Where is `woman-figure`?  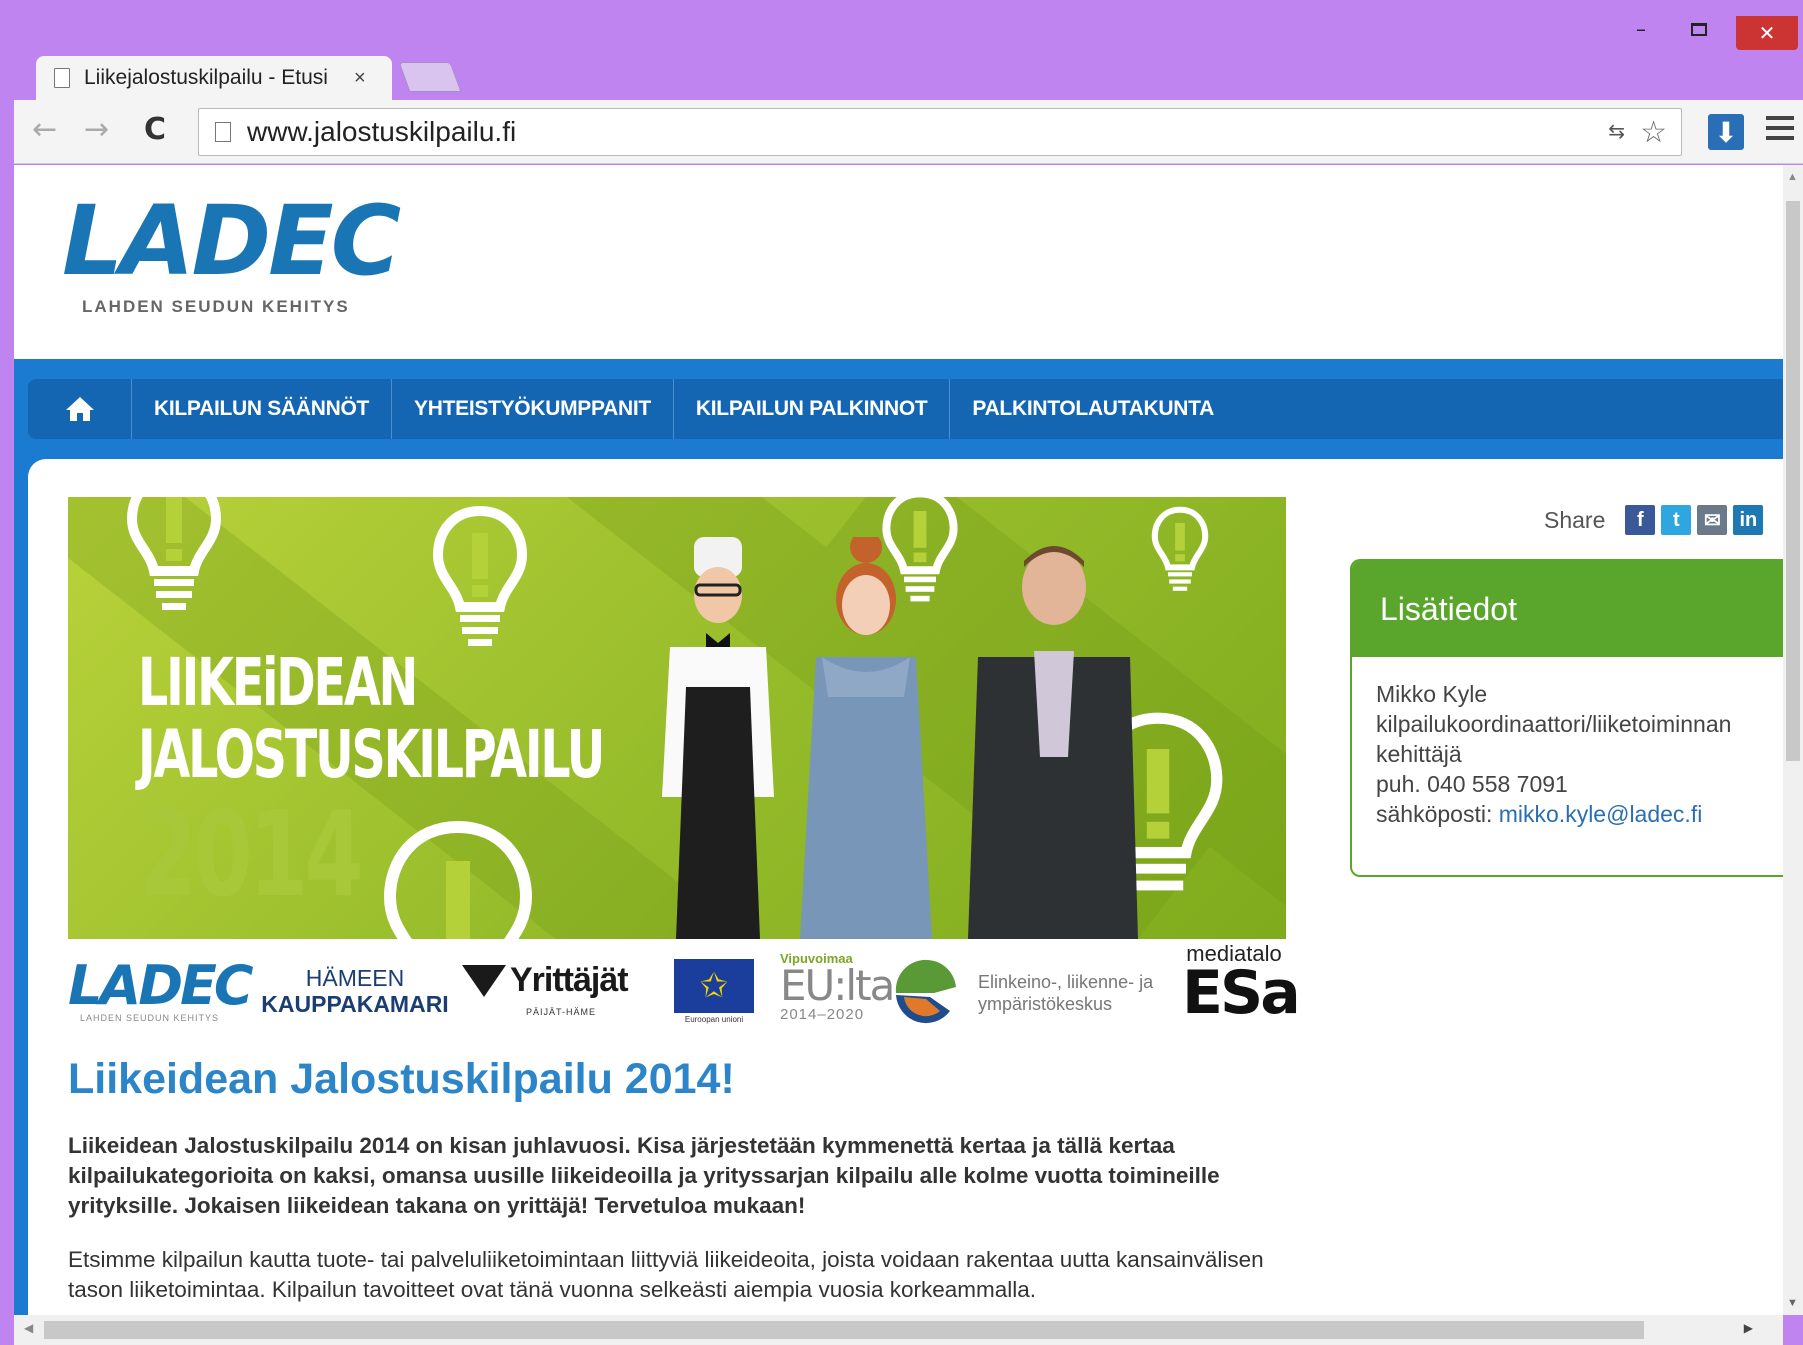 woman-figure is located at coordinates (866, 738).